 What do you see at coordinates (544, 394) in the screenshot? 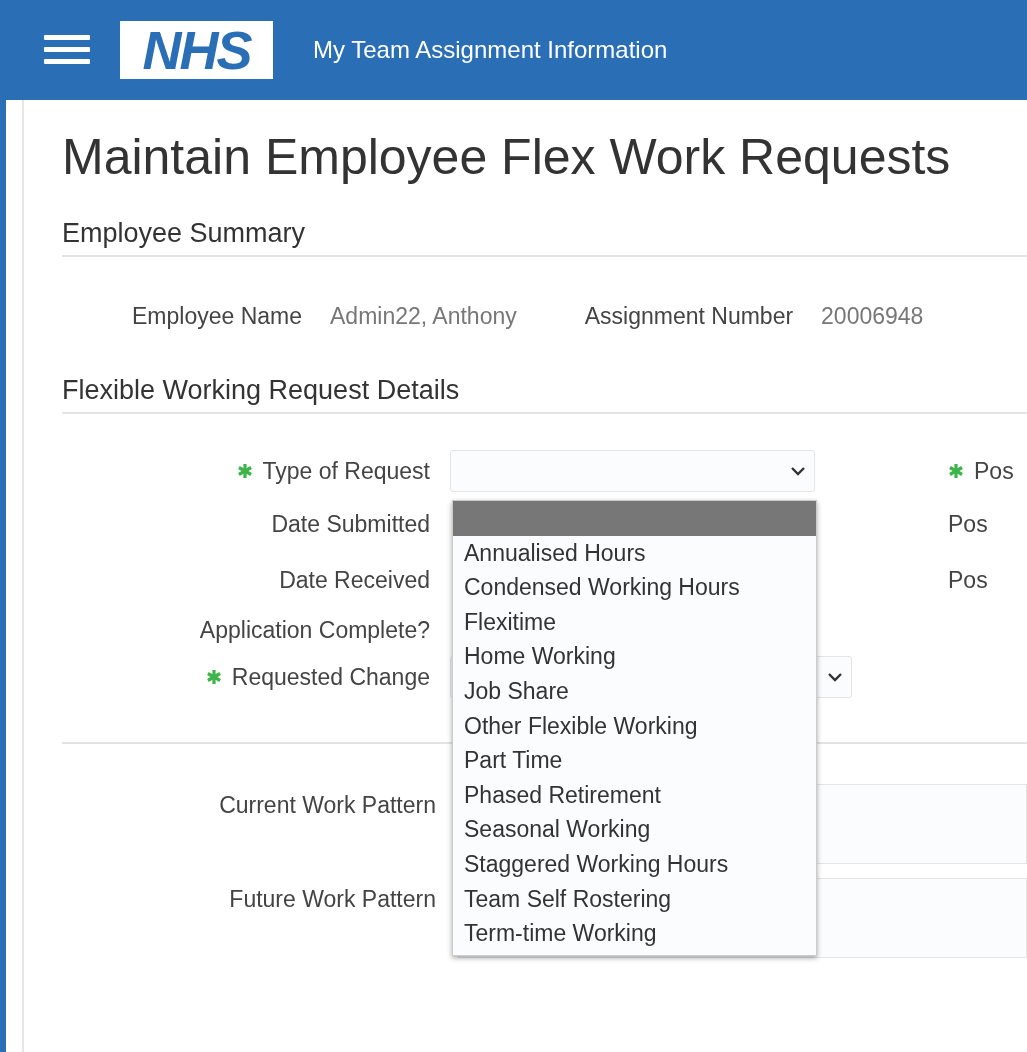
I see `section-heading: Flexible Working Request Details` at bounding box center [544, 394].